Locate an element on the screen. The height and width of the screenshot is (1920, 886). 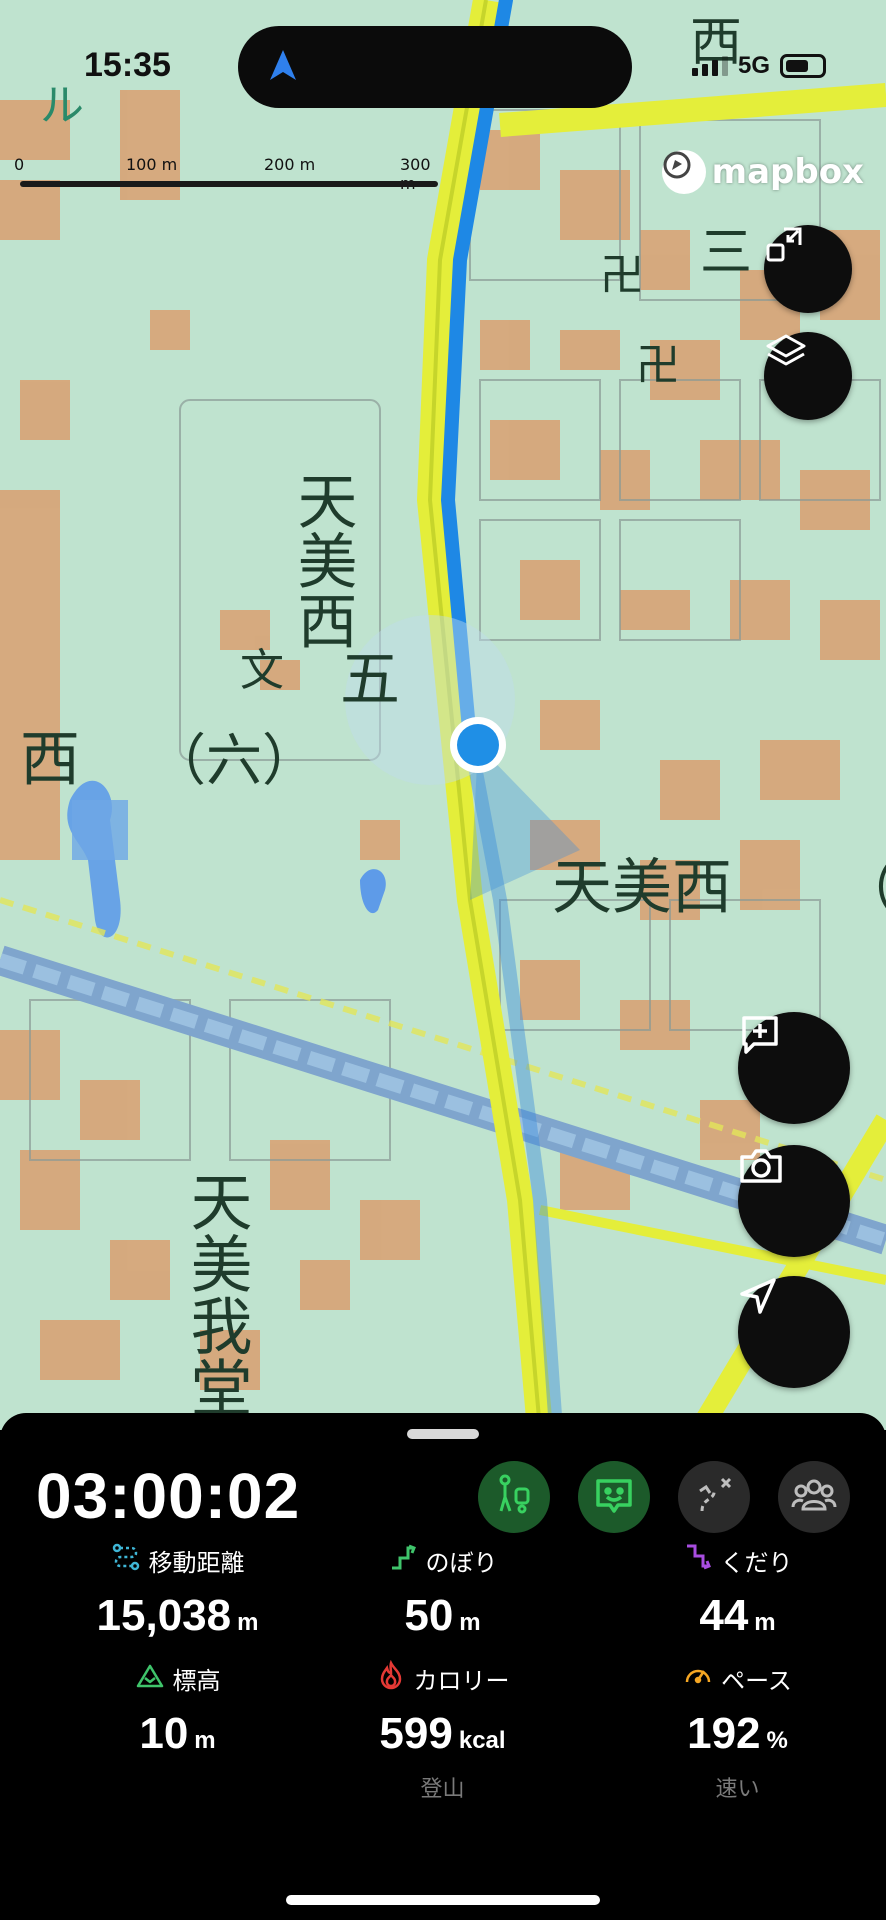
memo-mode-button is located at coordinates (614, 1497).